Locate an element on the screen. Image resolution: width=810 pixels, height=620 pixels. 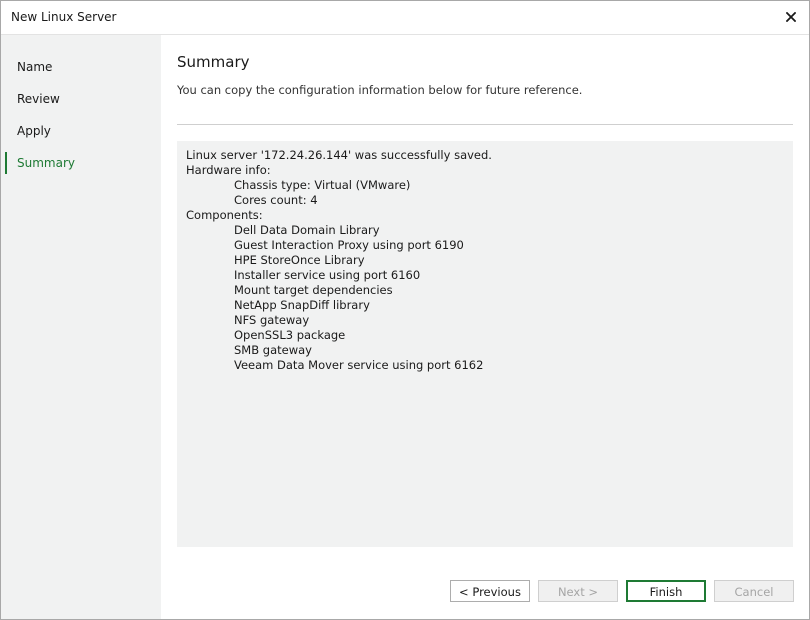
summary-component-line: OpenSSL3 package is located at coordinates (290, 335).